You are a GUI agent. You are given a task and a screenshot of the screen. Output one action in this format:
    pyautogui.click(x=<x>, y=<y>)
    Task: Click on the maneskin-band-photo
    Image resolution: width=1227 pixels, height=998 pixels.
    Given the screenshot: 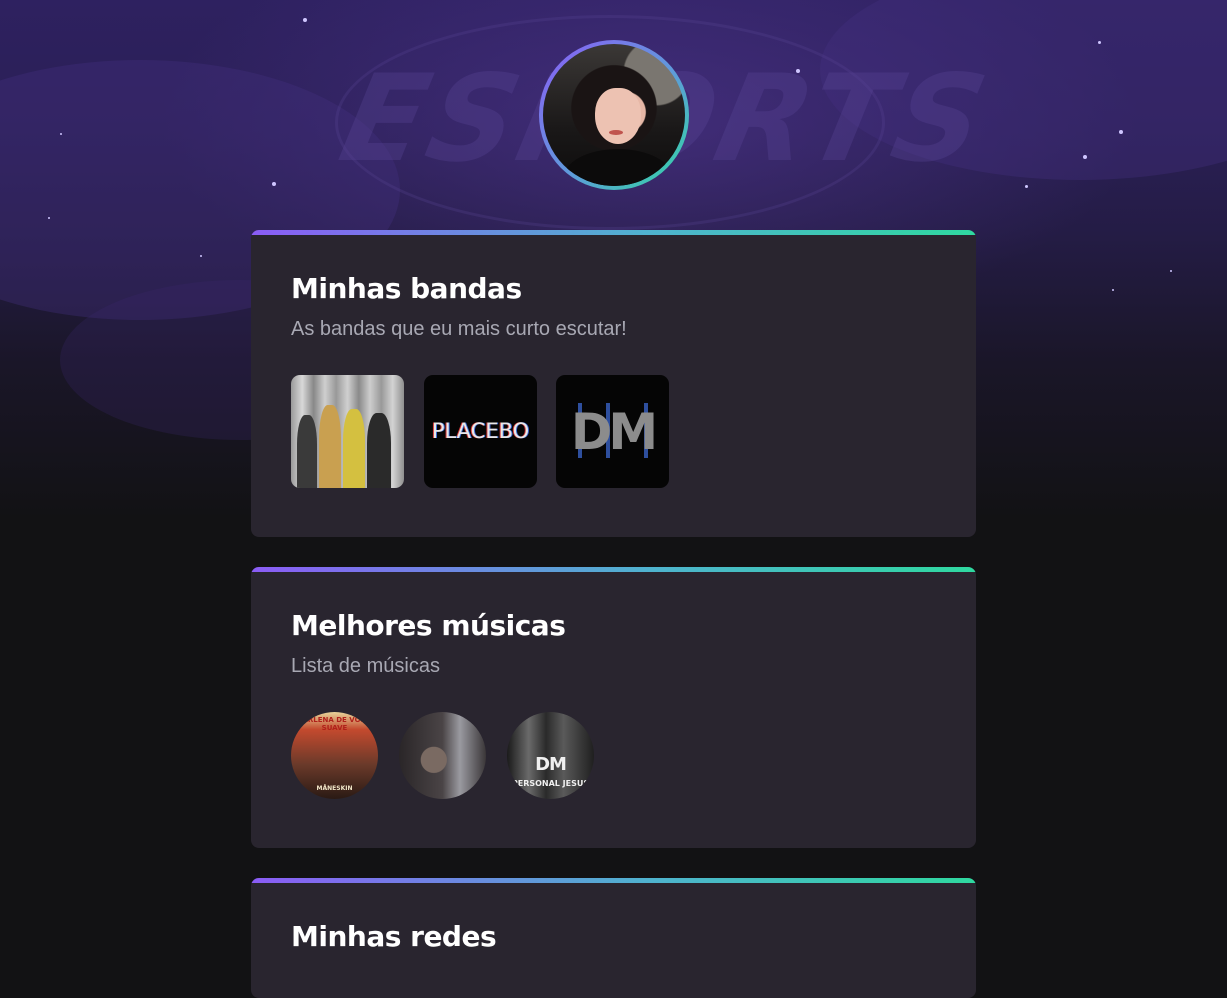 What is the action you would take?
    pyautogui.click(x=347, y=431)
    